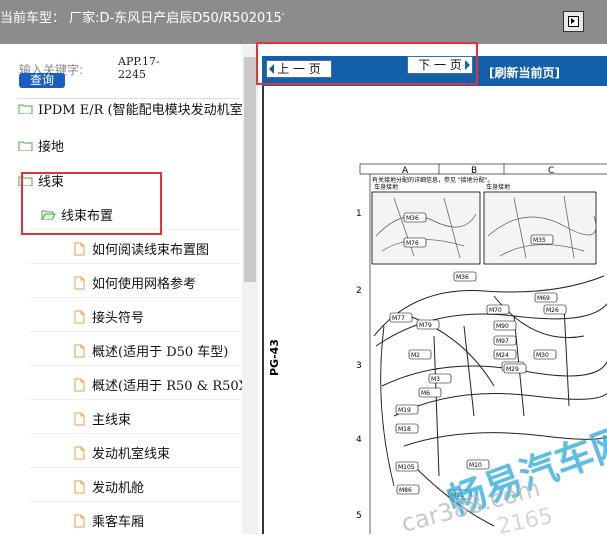 This screenshot has width=607, height=538. What do you see at coordinates (405, 171) in the screenshot?
I see `grid-column-label: A` at bounding box center [405, 171].